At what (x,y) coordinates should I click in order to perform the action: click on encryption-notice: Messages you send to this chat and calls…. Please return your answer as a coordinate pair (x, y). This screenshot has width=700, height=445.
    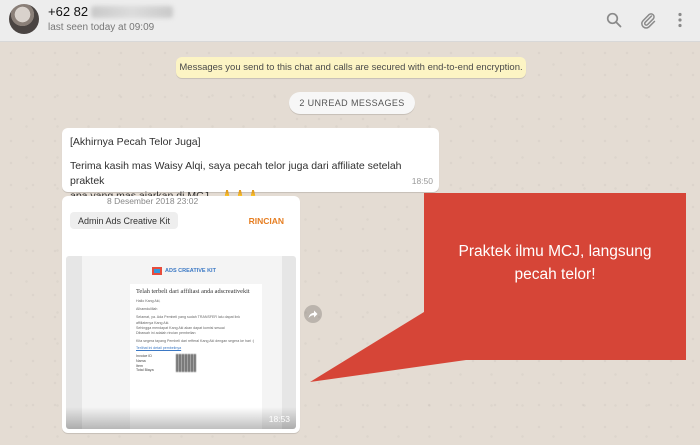
    Looking at the image, I should click on (351, 67).